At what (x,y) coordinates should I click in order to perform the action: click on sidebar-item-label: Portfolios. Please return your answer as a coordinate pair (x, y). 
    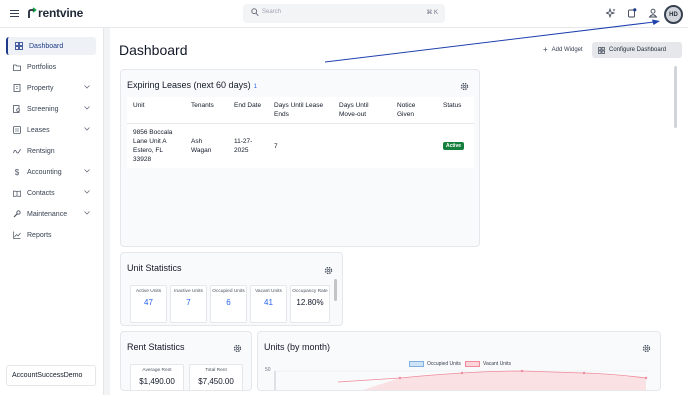
    Looking at the image, I should click on (42, 67).